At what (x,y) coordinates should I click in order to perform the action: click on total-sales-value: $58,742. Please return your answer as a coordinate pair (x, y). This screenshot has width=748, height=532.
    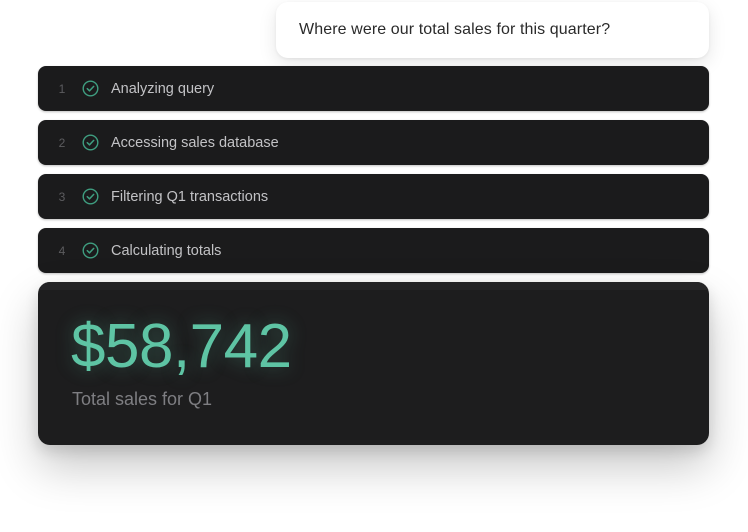
    Looking at the image, I should click on (181, 346).